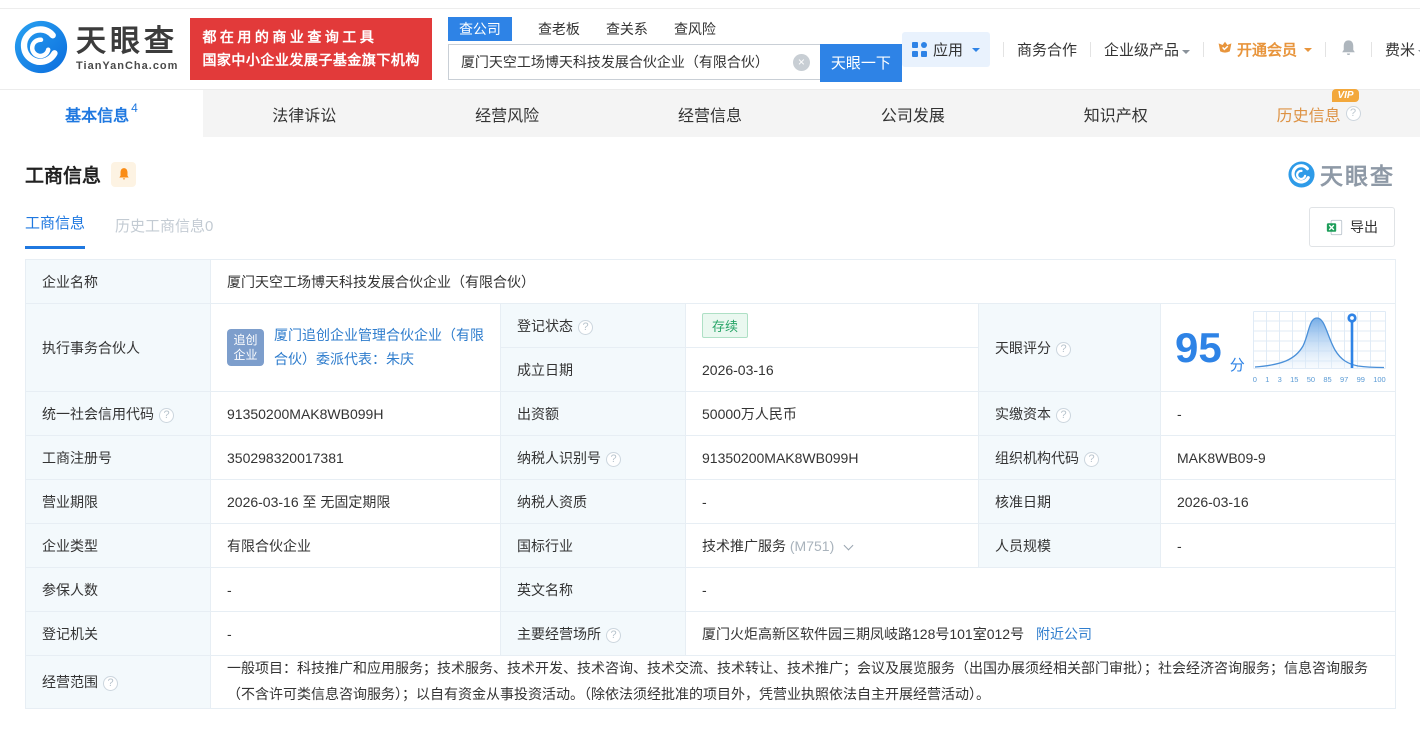 The width and height of the screenshot is (1420, 730). What do you see at coordinates (832, 545) in the screenshot?
I see `industry-value: 技术推广服务 (M751)` at bounding box center [832, 545].